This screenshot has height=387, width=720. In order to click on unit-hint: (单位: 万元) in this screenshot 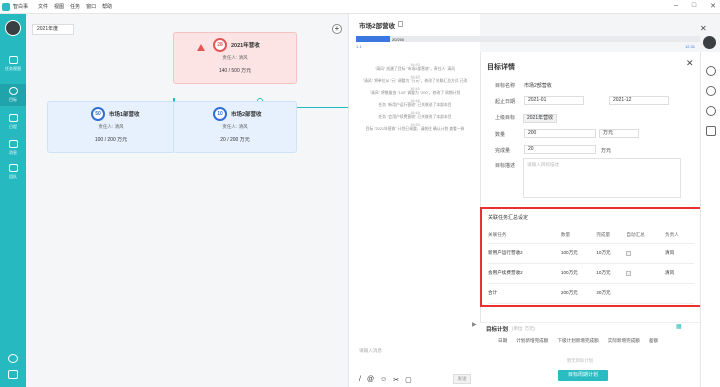, I will do `click(523, 328)`.